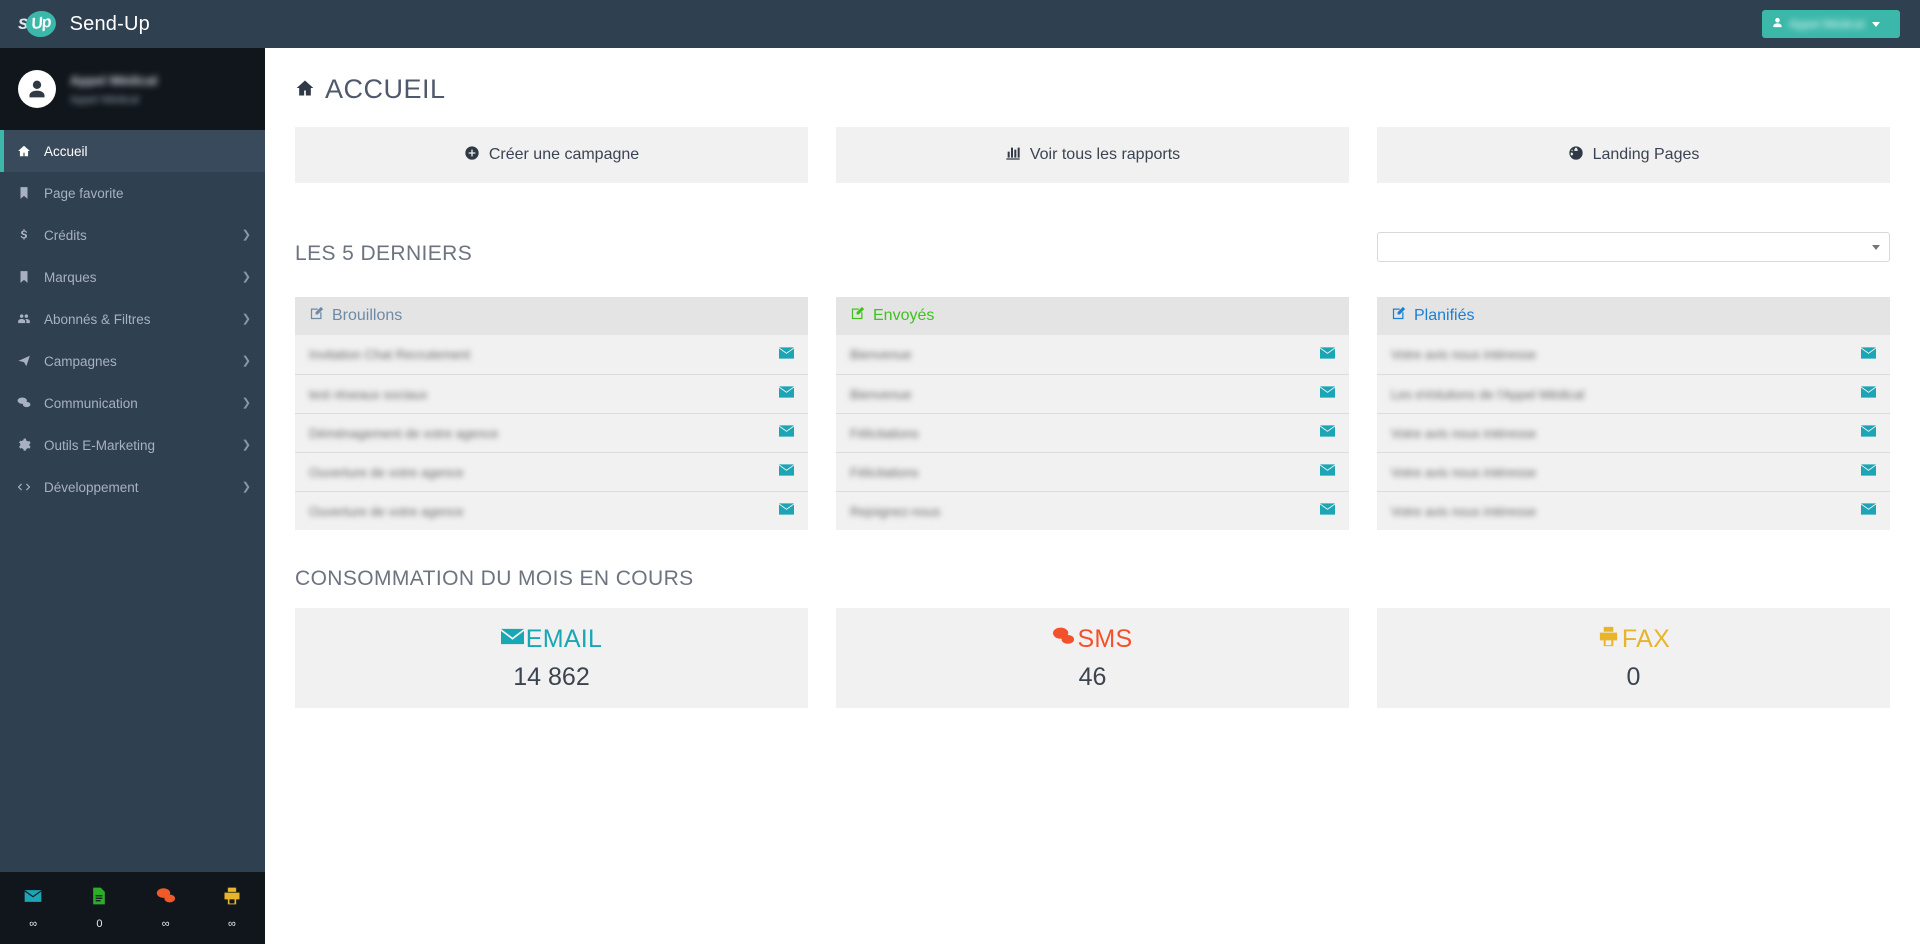  I want to click on create-campaign-button: Créer une campagne, so click(551, 155).